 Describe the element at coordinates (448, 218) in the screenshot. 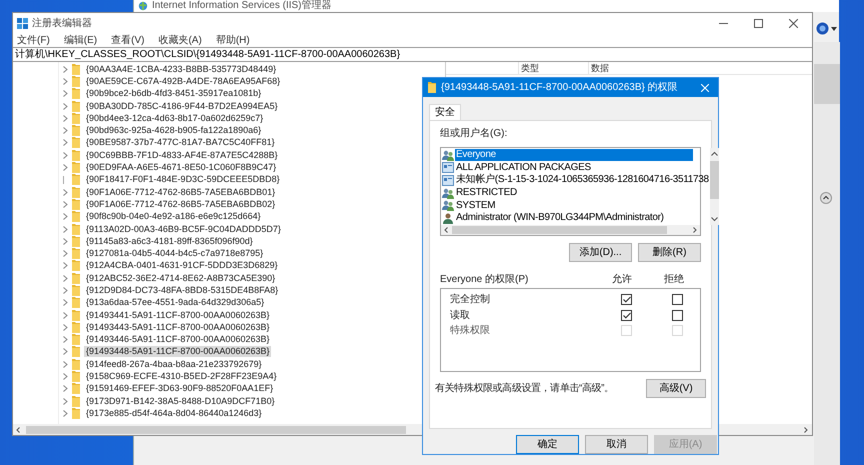

I see `user-icon` at that location.